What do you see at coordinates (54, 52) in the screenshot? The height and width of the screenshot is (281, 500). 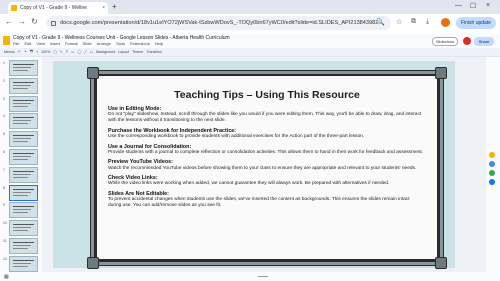 I see `toolbar-item-6: ▢` at bounding box center [54, 52].